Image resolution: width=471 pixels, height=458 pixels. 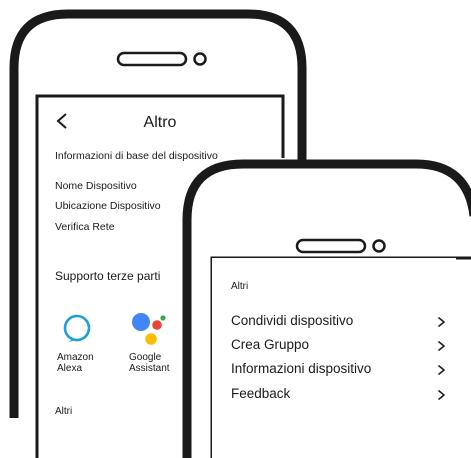 I want to click on menu-item-device-info: Informazioni dispositivo, so click(x=338, y=371).